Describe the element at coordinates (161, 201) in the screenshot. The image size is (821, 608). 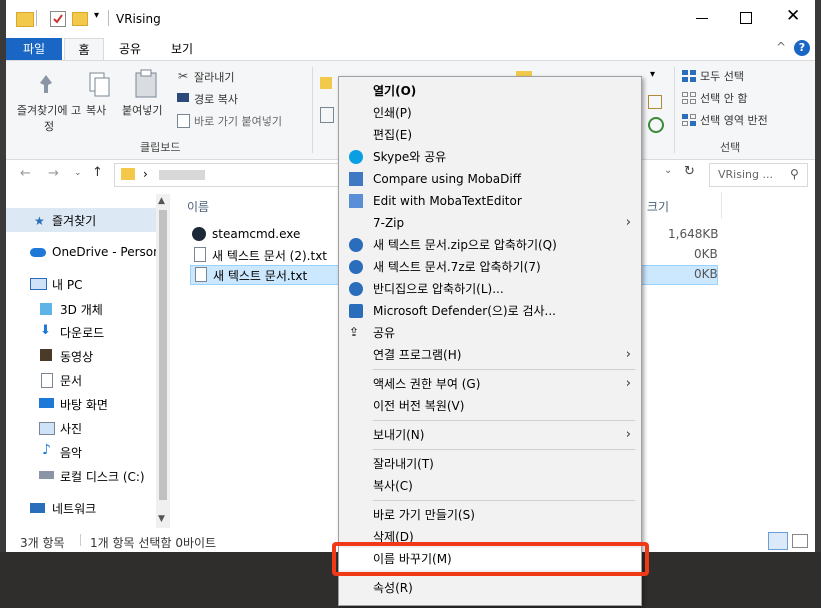
I see `scroll-up-icon: ▲` at that location.